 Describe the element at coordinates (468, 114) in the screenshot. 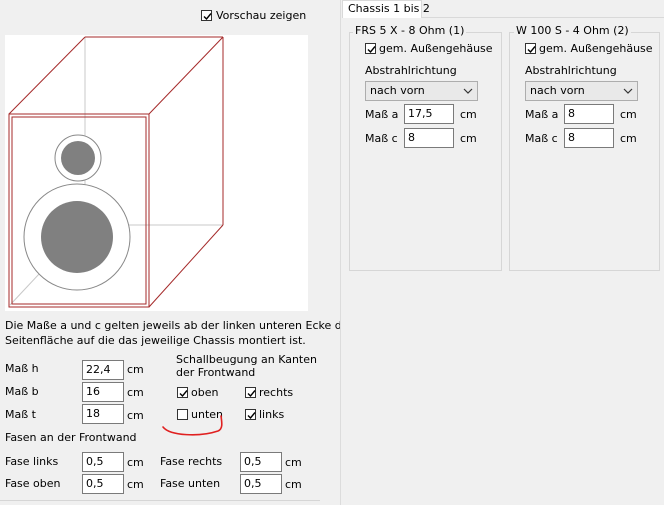

I see `chassis-1-mass-a-unit: cm` at that location.